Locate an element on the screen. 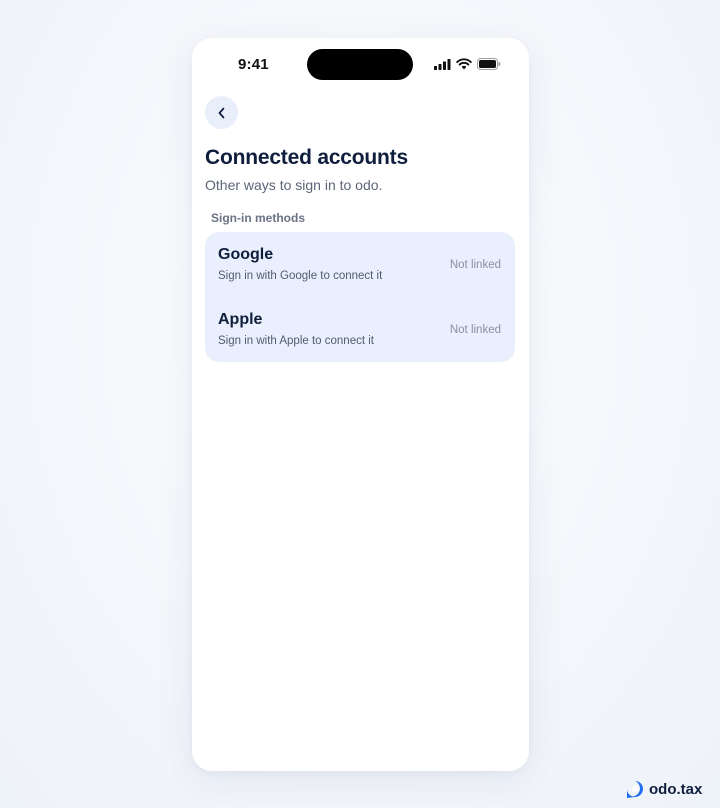 The width and height of the screenshot is (720, 808). brand-watermark: odo.tax is located at coordinates (664, 789).